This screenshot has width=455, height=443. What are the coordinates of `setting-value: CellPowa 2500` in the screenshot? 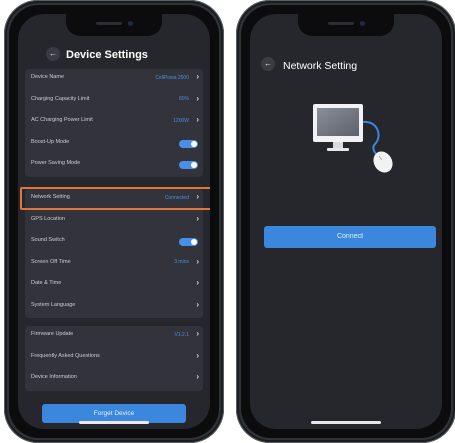 It's located at (172, 77).